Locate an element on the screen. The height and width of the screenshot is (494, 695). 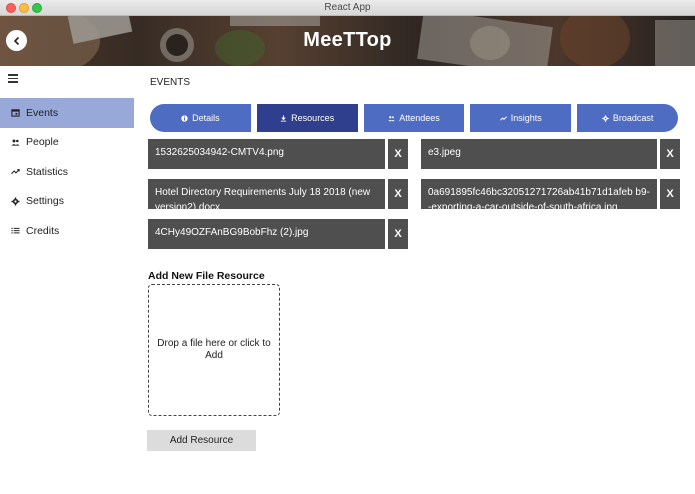
file-dropzone: Drop a file here or click to Add is located at coordinates (214, 350).